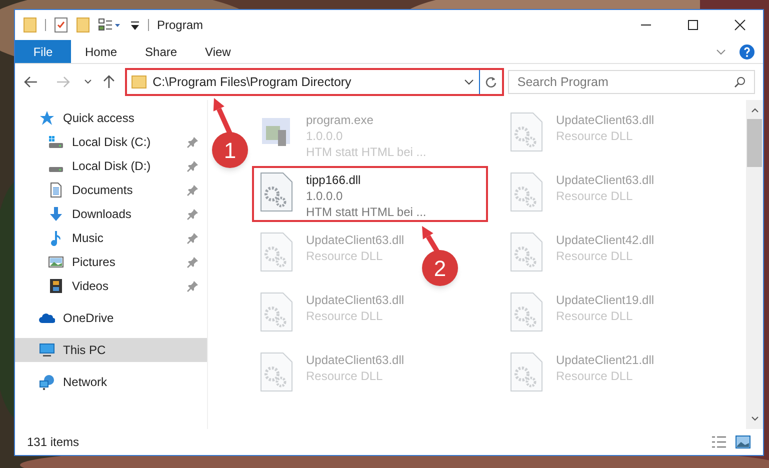 This screenshot has height=468, width=769. Describe the element at coordinates (56, 214) in the screenshot. I see `download-icon` at that location.